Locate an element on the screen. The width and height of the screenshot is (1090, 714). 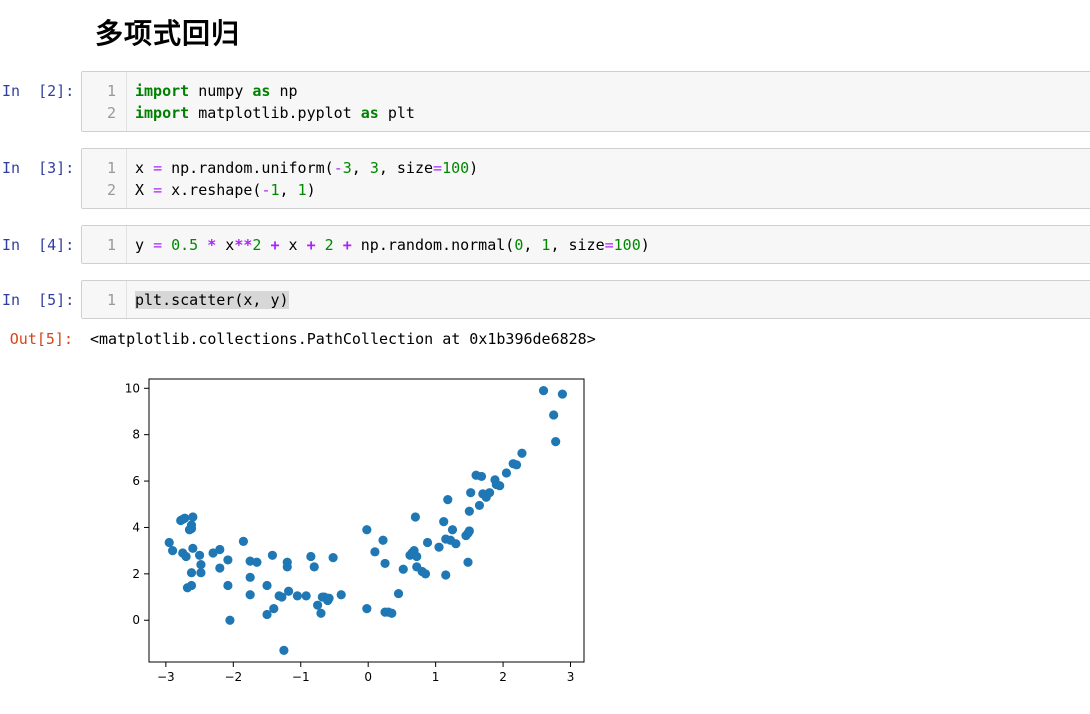
code-token: = is located at coordinates (158, 245).